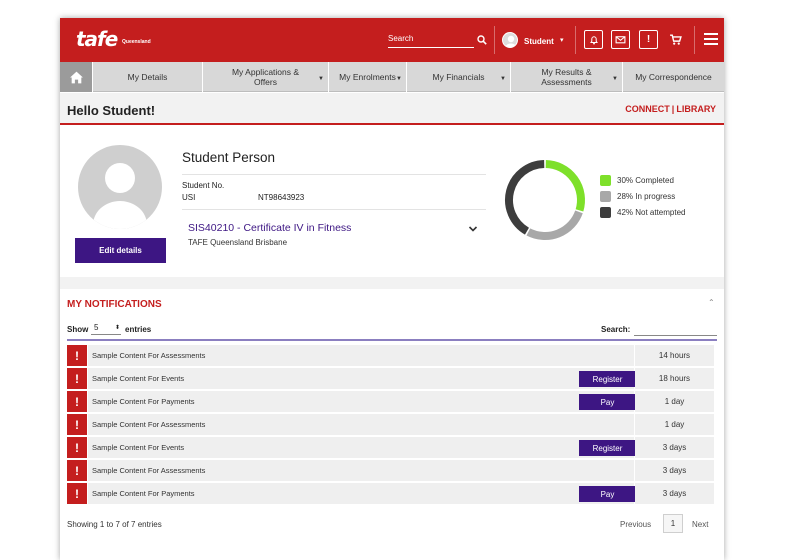 This screenshot has height=560, width=800. What do you see at coordinates (674, 355) in the screenshot?
I see `row-time: 14 hours` at bounding box center [674, 355].